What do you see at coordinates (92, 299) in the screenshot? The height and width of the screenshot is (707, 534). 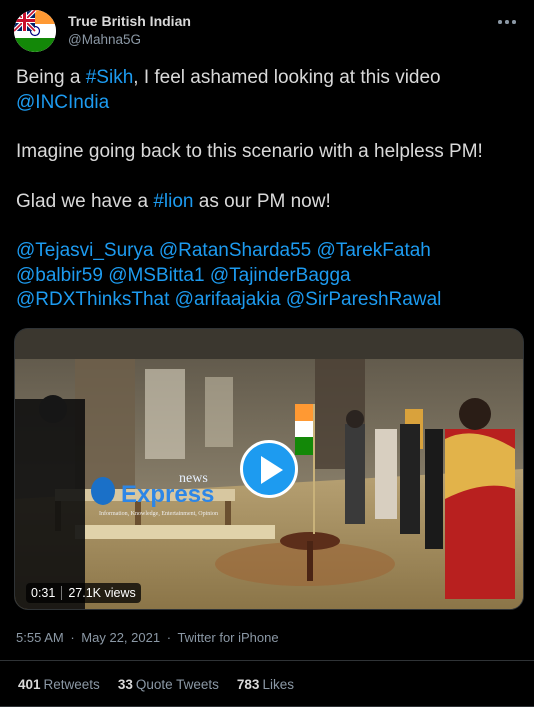 I see `mention-link: @RDXThinksThat` at bounding box center [92, 299].